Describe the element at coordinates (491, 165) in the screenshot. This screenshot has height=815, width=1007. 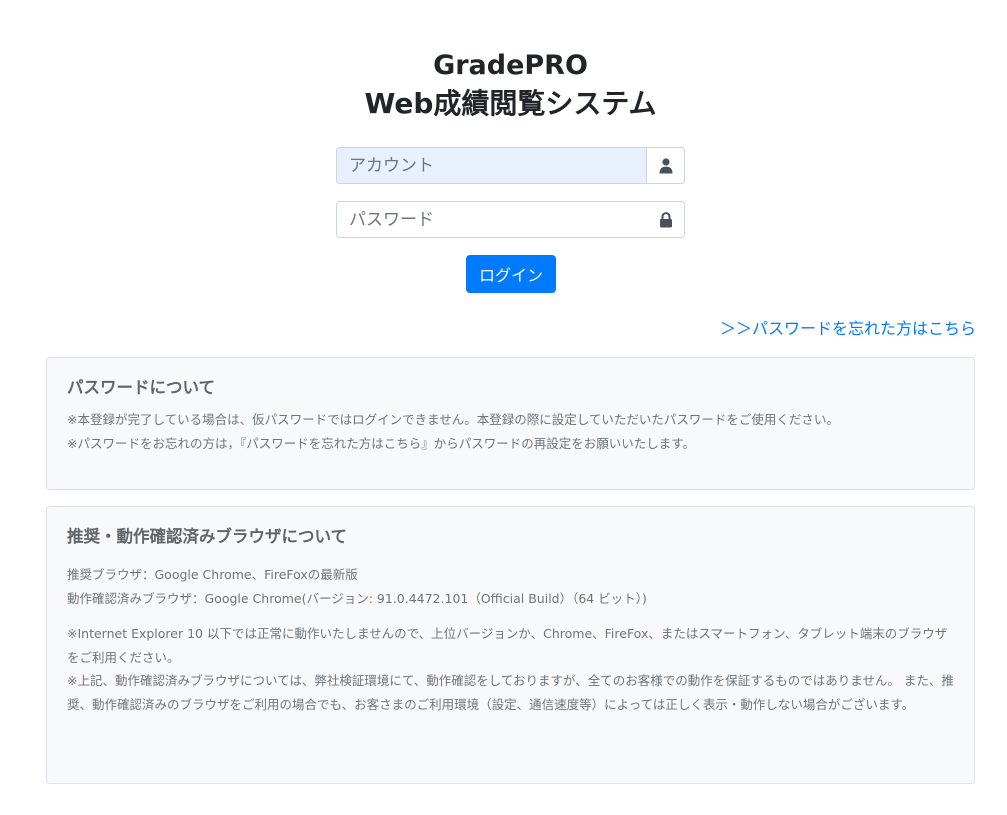
I see `account-input` at that location.